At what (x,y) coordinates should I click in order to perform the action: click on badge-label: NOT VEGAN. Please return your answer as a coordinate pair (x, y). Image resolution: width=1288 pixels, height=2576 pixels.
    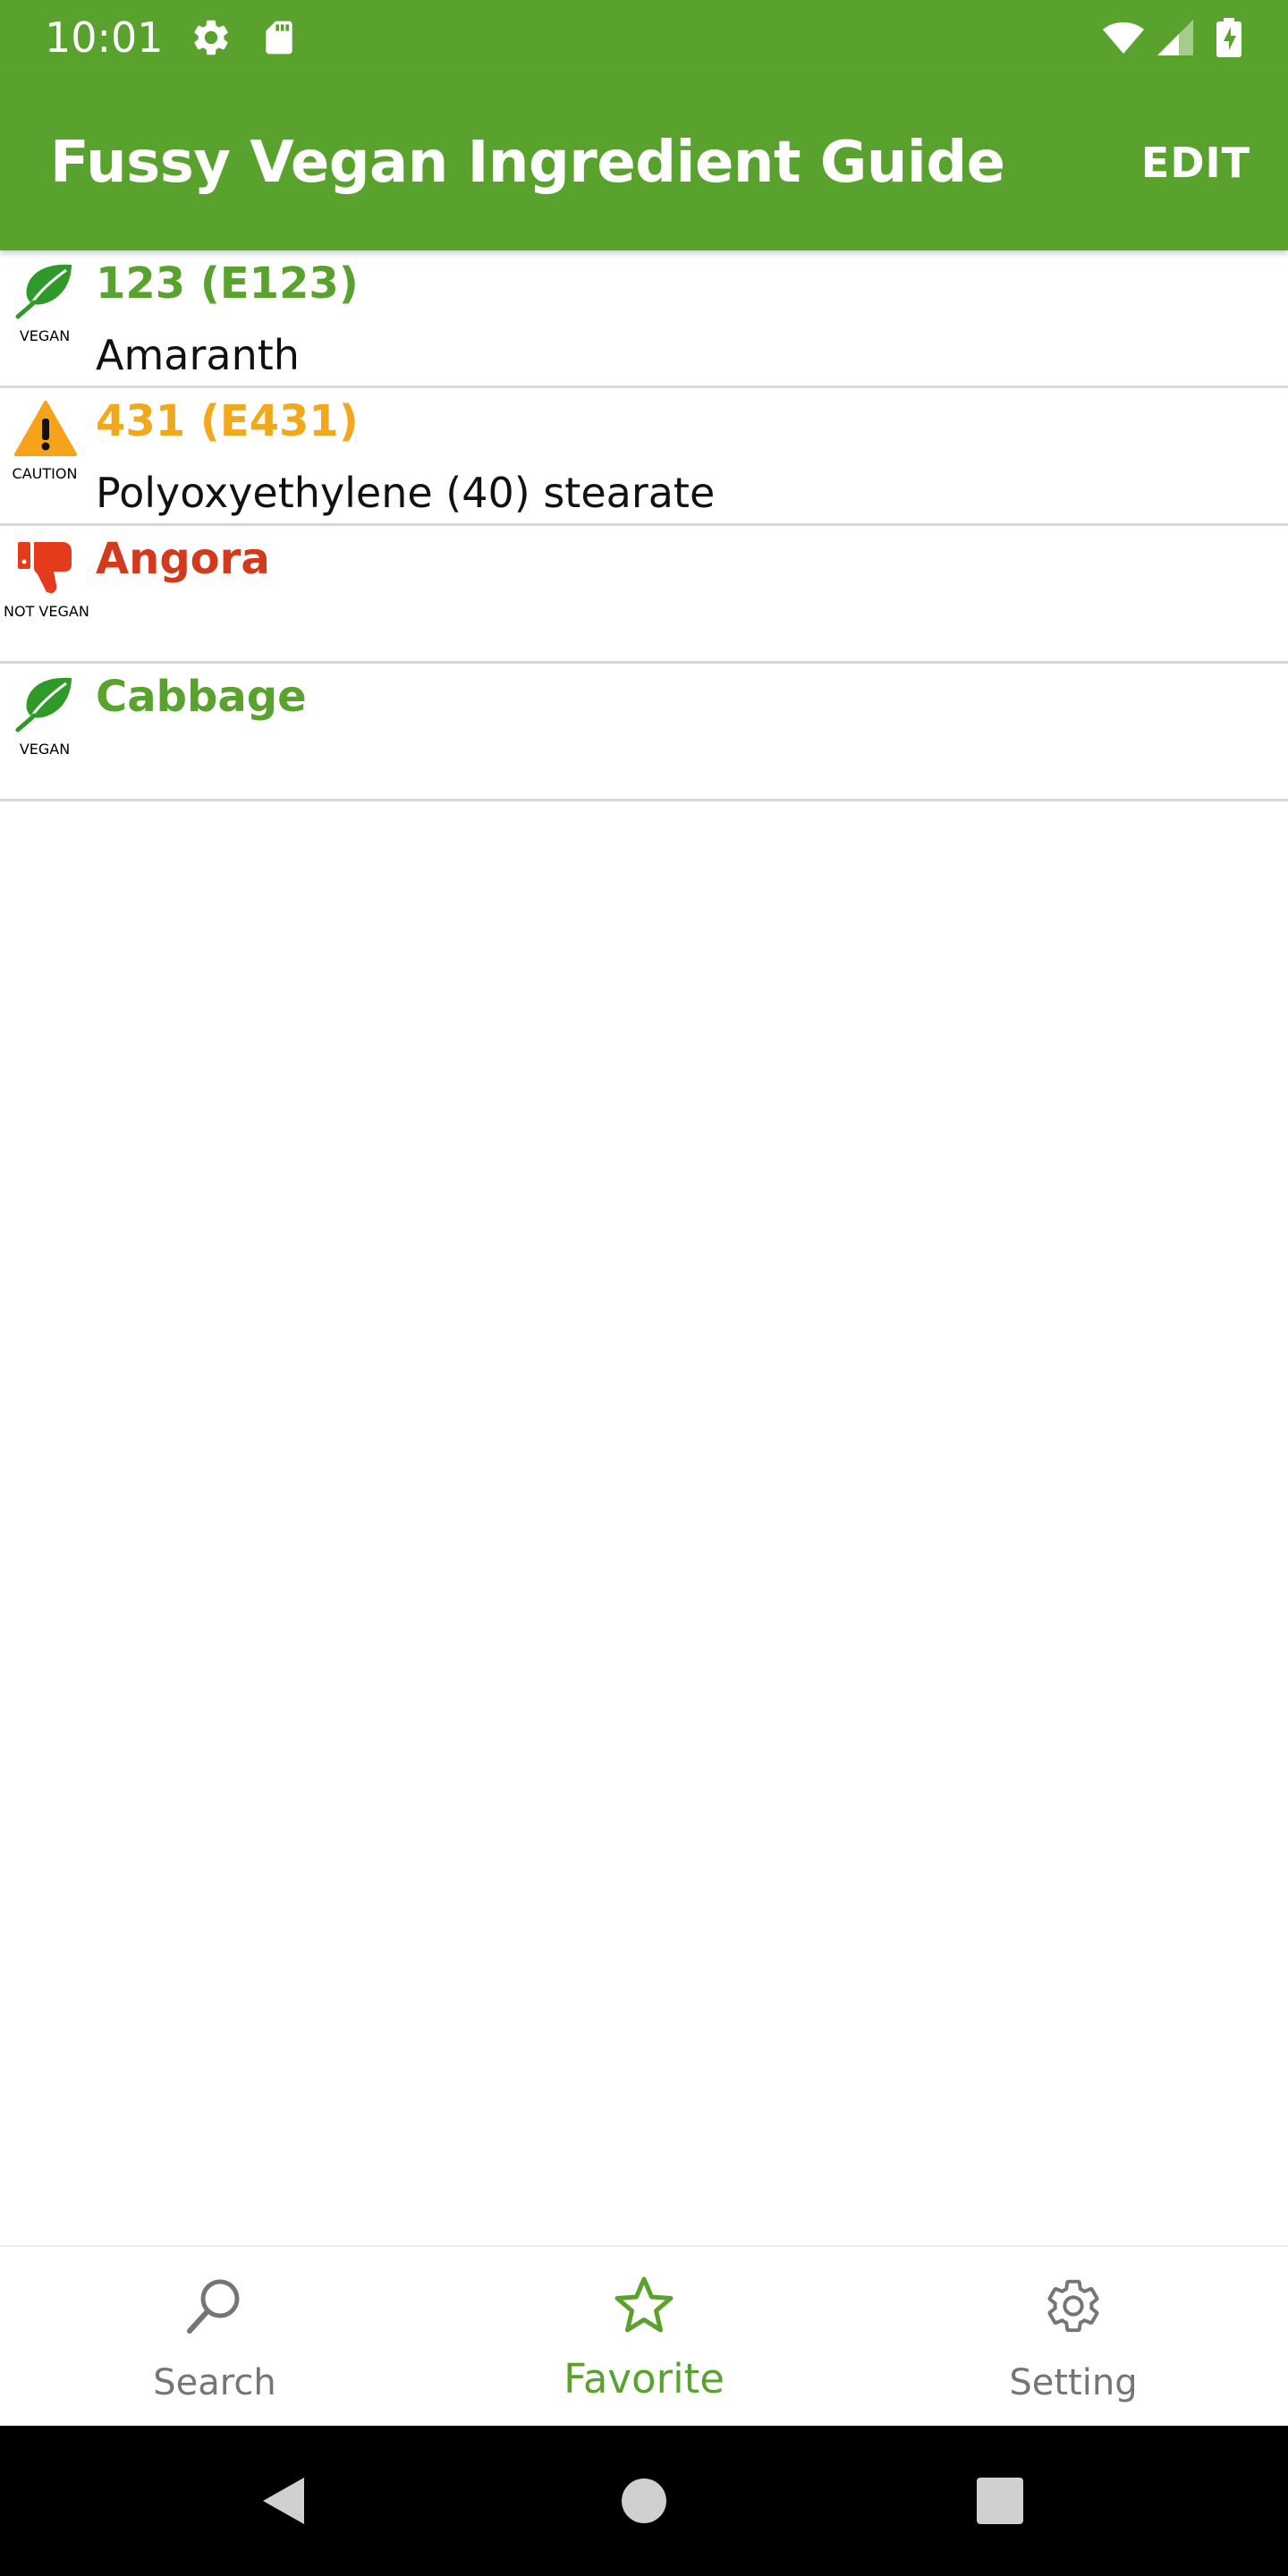
    Looking at the image, I should click on (46, 611).